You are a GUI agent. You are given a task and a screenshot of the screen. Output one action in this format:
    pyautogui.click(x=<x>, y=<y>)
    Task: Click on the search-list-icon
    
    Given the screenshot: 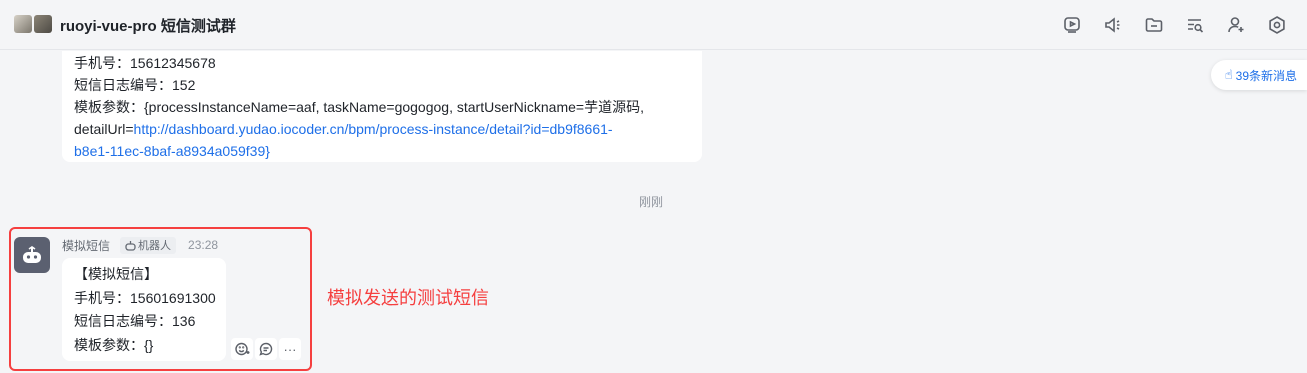 What is the action you would take?
    pyautogui.click(x=1195, y=25)
    